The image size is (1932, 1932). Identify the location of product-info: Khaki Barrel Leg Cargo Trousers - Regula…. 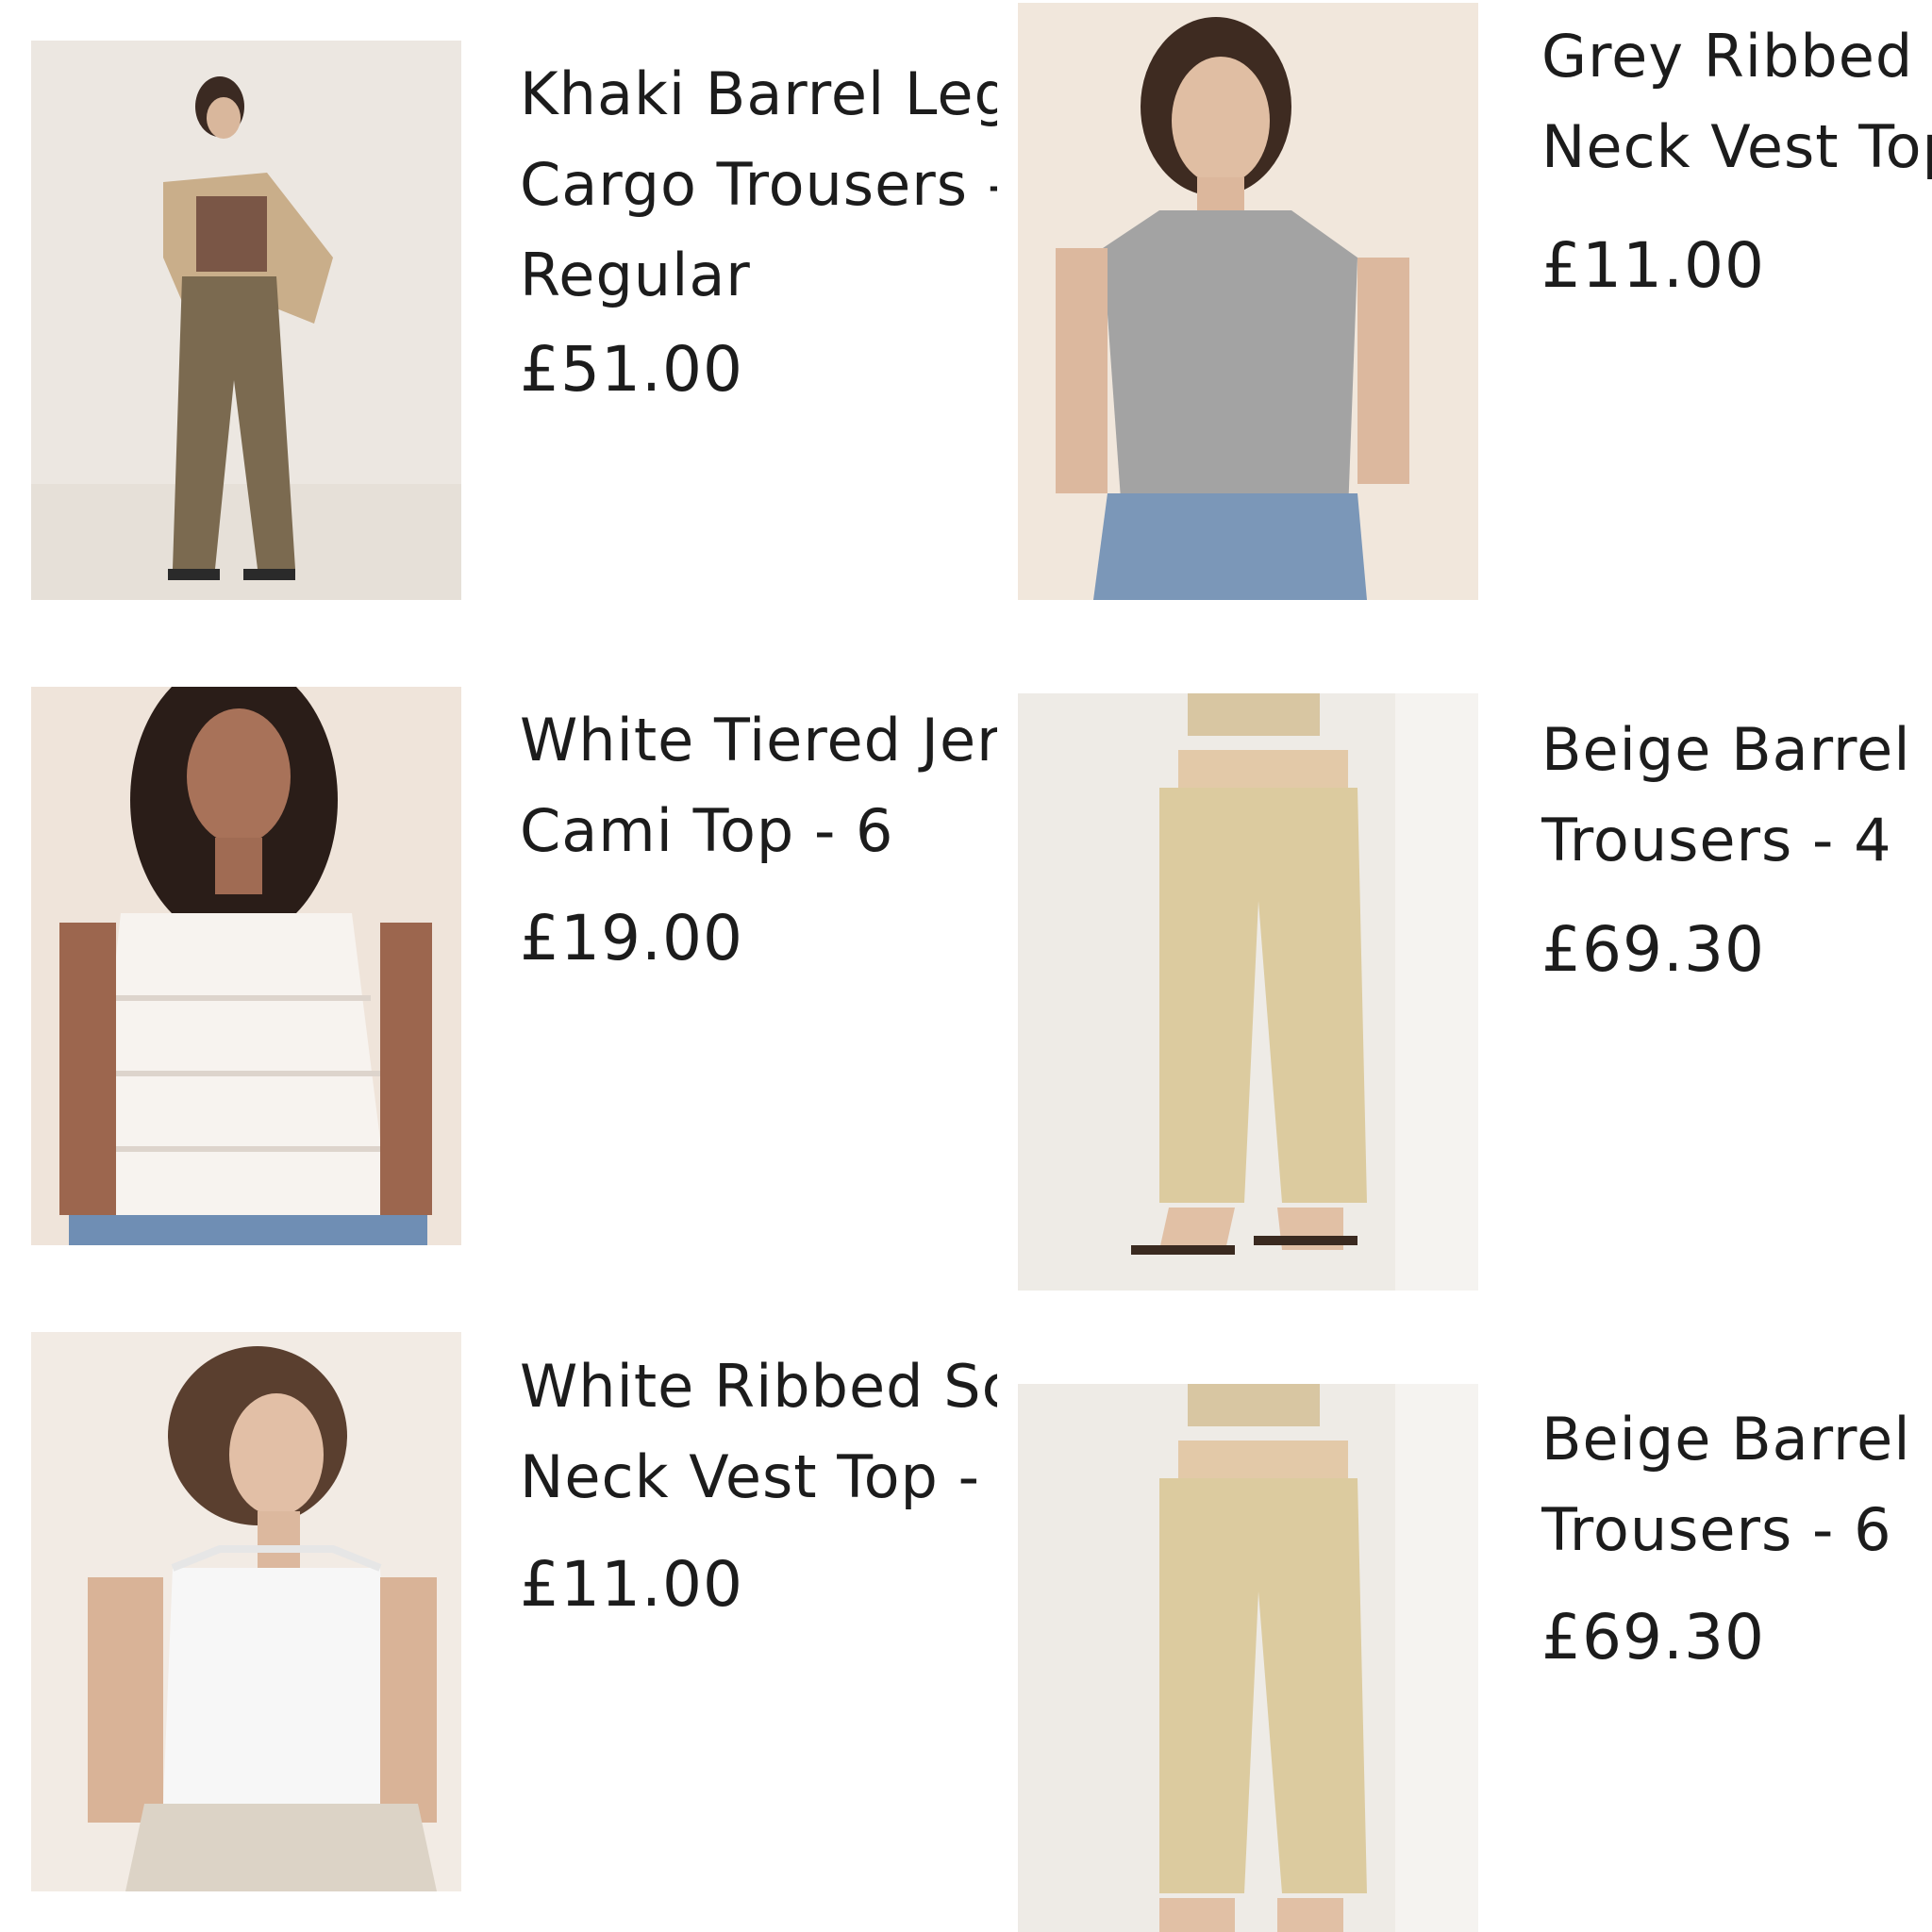
(758, 238).